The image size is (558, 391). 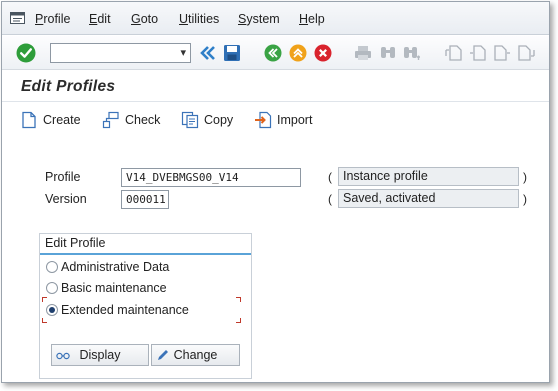 What do you see at coordinates (145, 199) in the screenshot?
I see `version-field: 000011` at bounding box center [145, 199].